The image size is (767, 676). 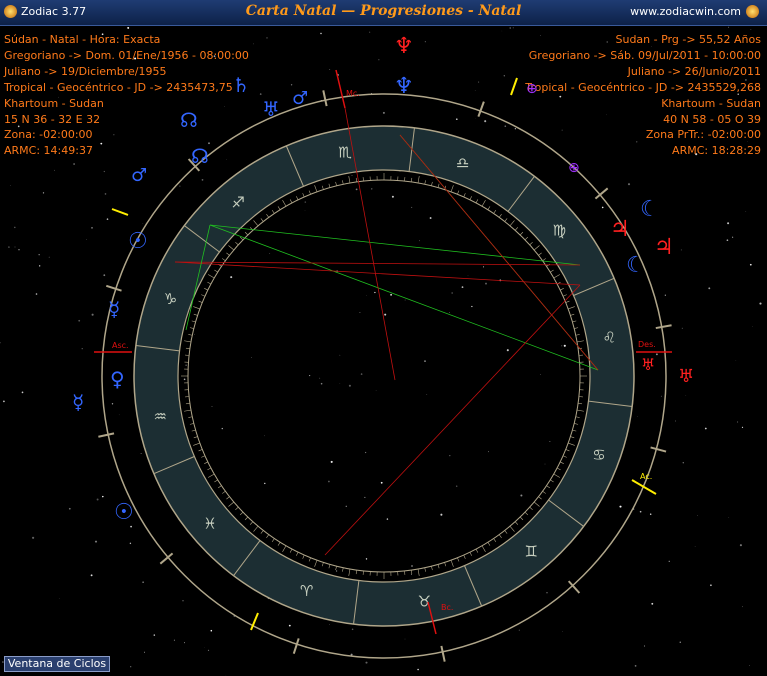 I want to click on zodiac-sign-glyph: ♋, so click(x=598, y=455).